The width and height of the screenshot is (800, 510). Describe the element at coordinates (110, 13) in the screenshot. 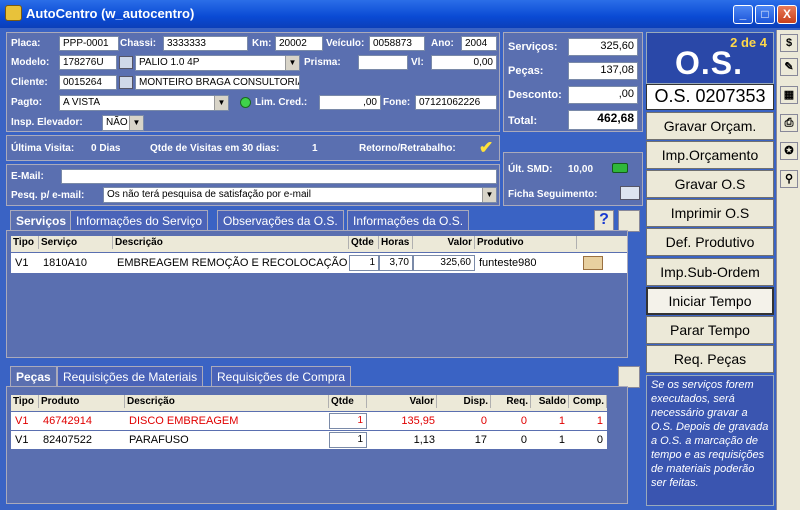

I see `window-title: AutoCentro (w_autocentro)` at that location.